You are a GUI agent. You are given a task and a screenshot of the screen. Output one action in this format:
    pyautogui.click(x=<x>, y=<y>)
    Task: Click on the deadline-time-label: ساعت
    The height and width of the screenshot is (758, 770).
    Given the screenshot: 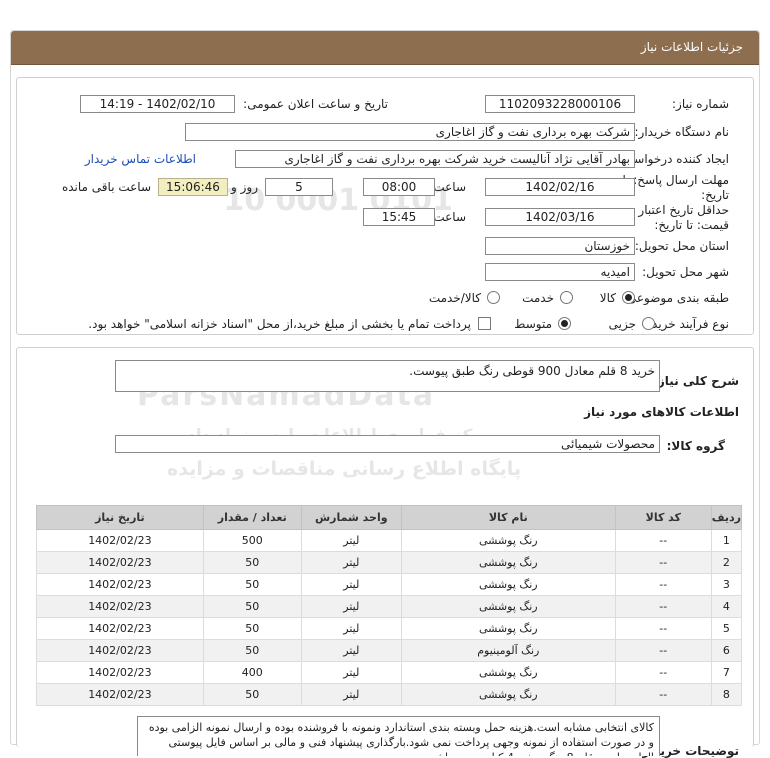 What is the action you would take?
    pyautogui.click(x=449, y=187)
    